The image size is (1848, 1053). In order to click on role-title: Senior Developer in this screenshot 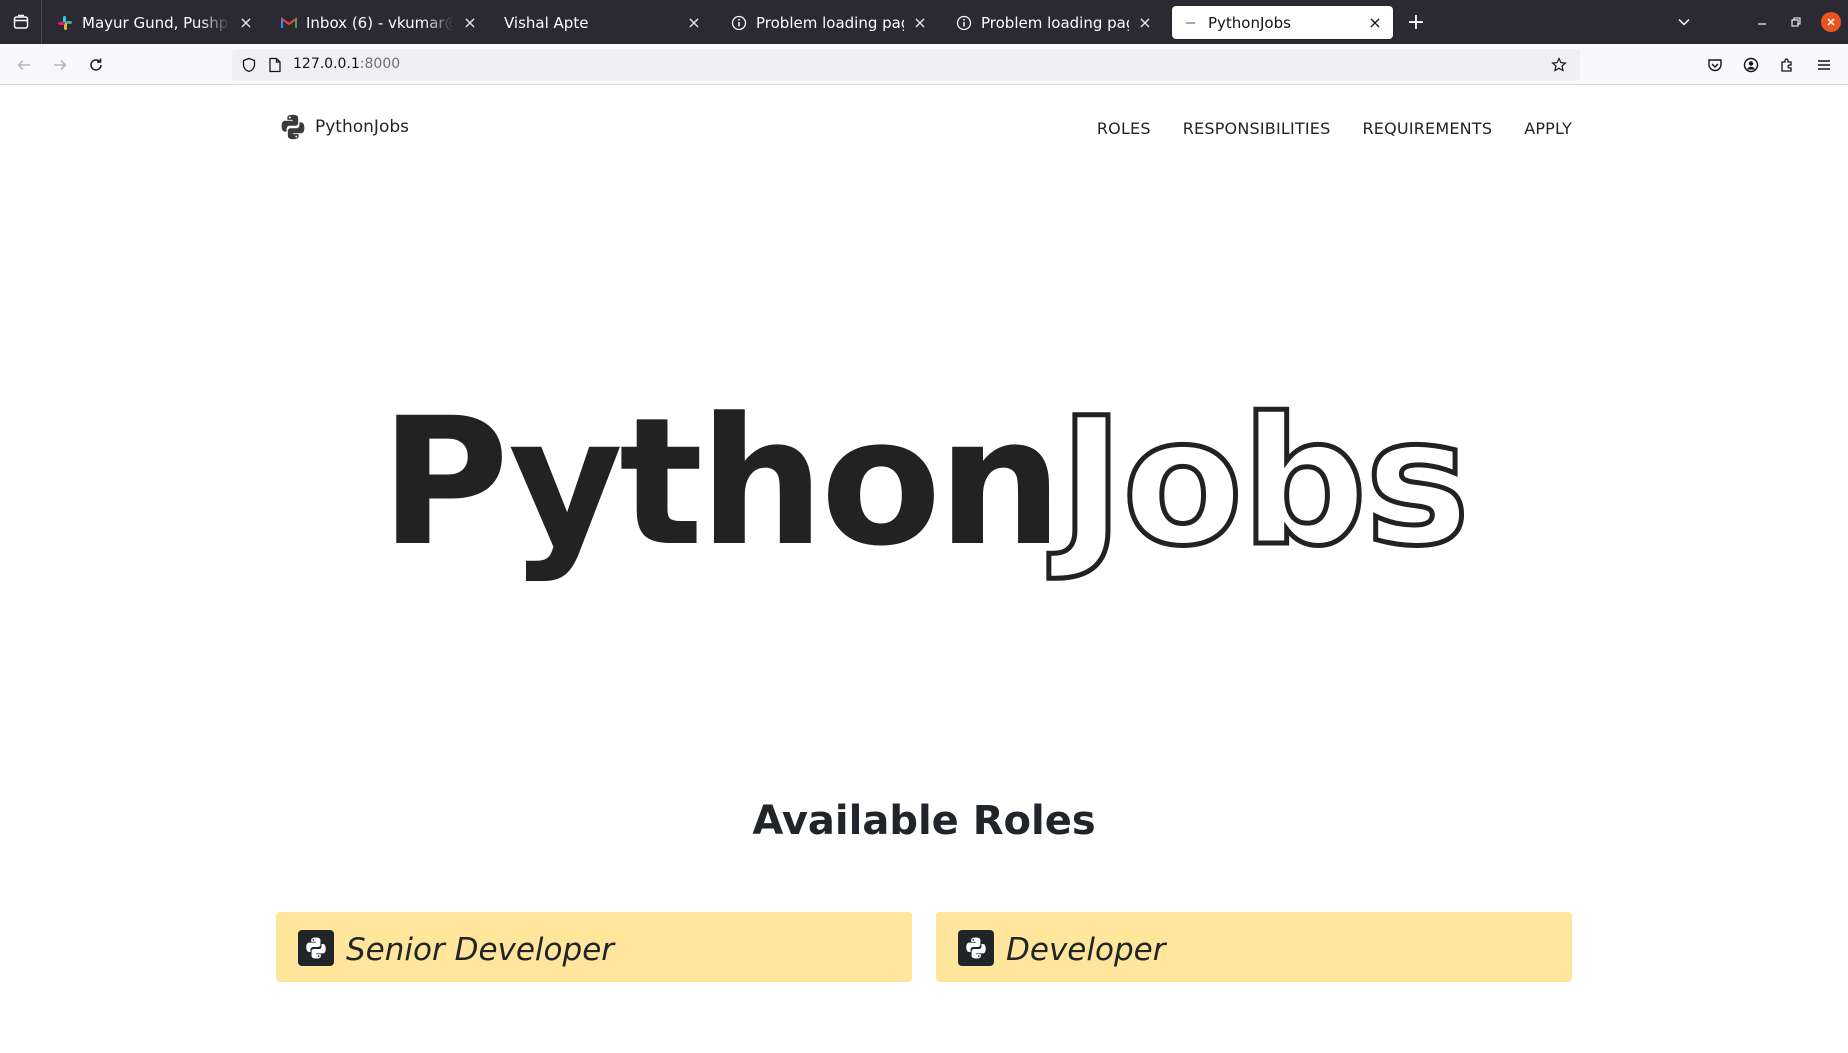, I will do `click(480, 950)`.